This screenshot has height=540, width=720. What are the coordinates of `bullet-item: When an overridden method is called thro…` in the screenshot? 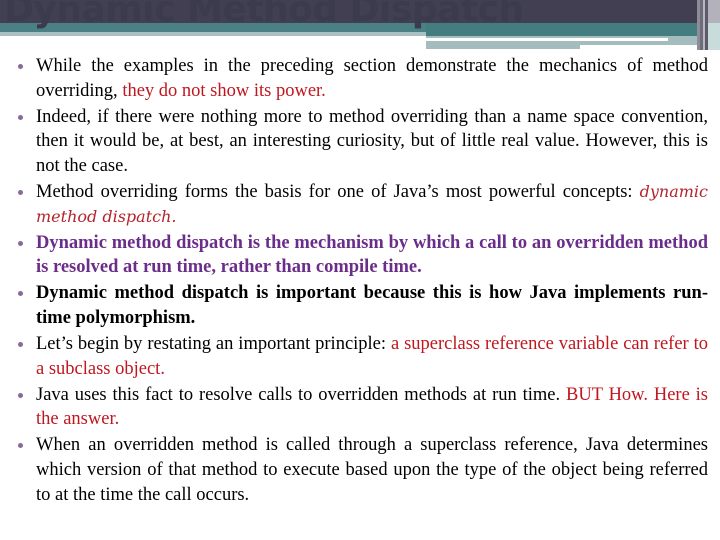 It's located at (360, 470).